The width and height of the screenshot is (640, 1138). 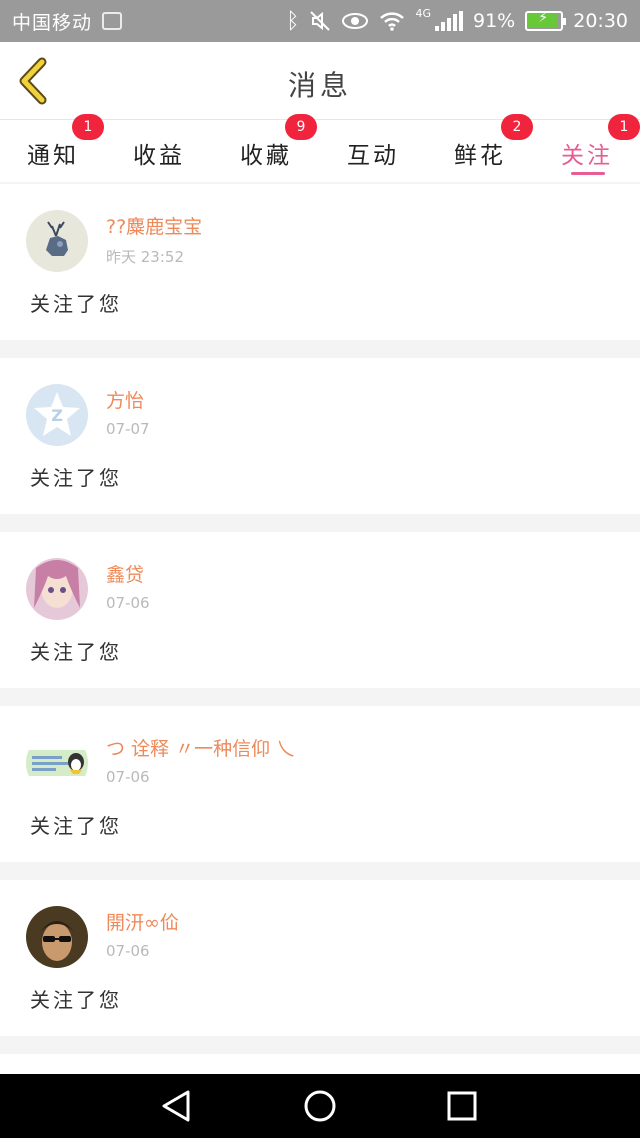 I want to click on tab-label: 互动, so click(x=373, y=156).